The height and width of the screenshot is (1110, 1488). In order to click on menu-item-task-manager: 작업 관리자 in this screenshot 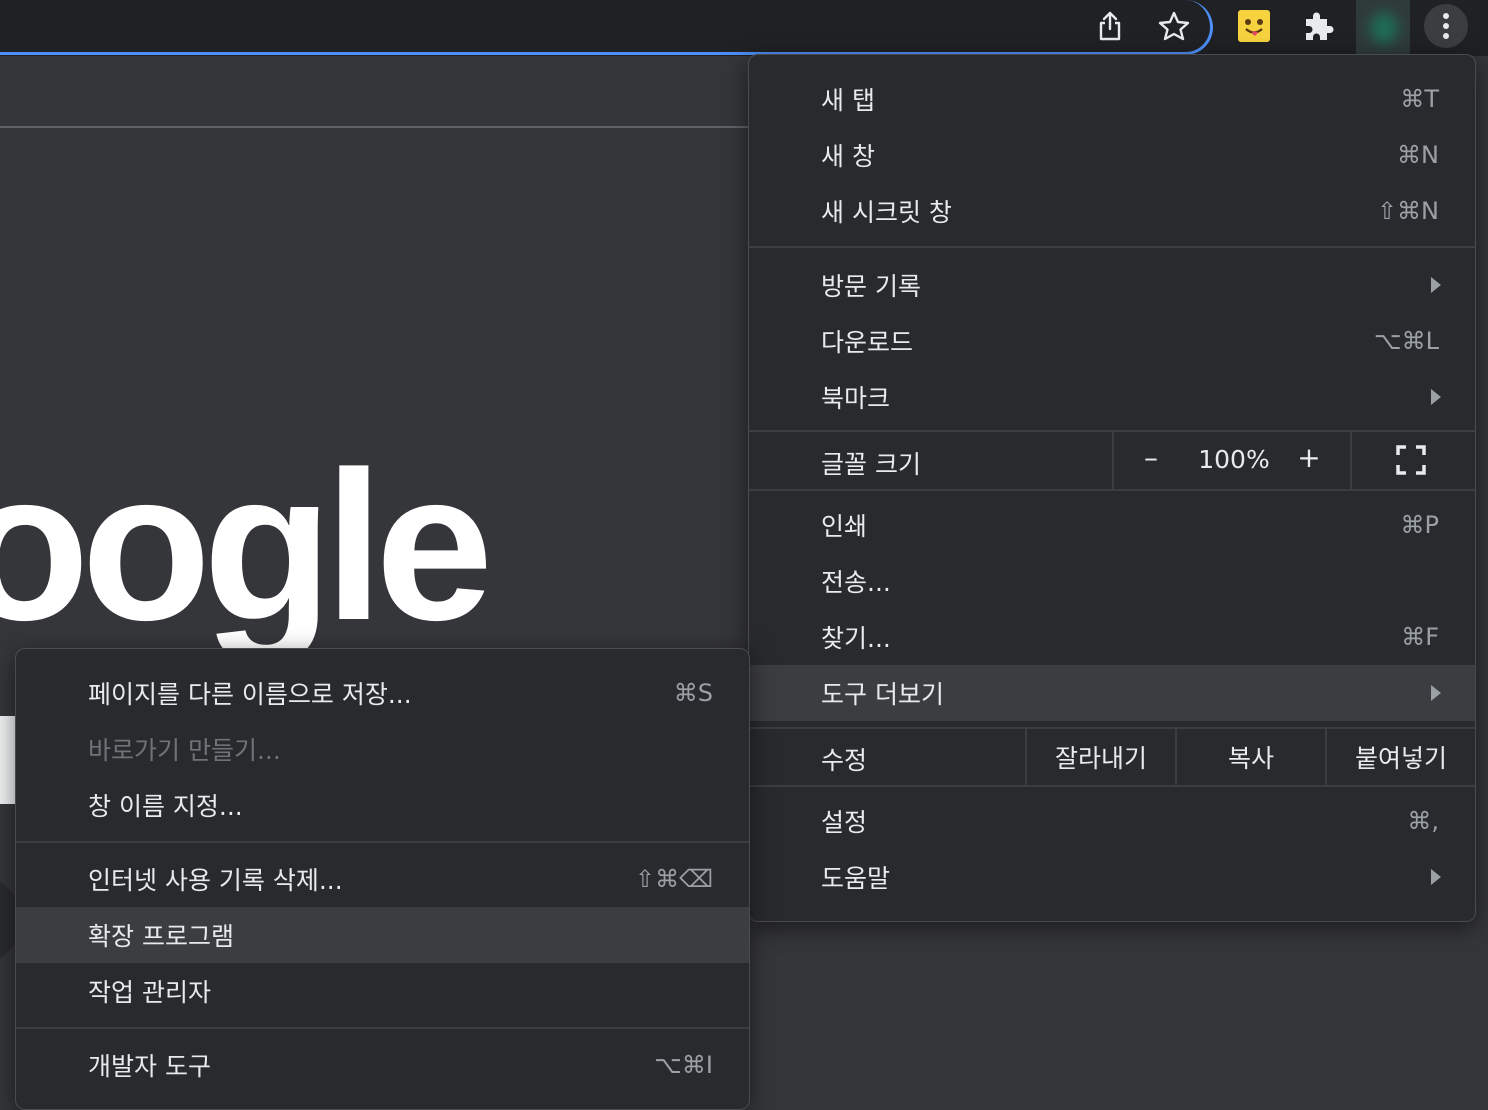, I will do `click(382, 991)`.